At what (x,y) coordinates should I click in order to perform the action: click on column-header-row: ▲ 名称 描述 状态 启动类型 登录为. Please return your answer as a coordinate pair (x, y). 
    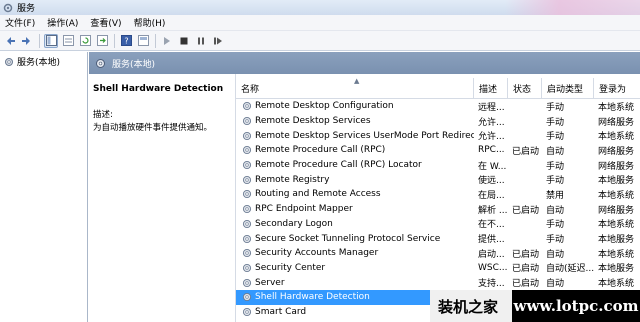
    Looking at the image, I should click on (438, 88).